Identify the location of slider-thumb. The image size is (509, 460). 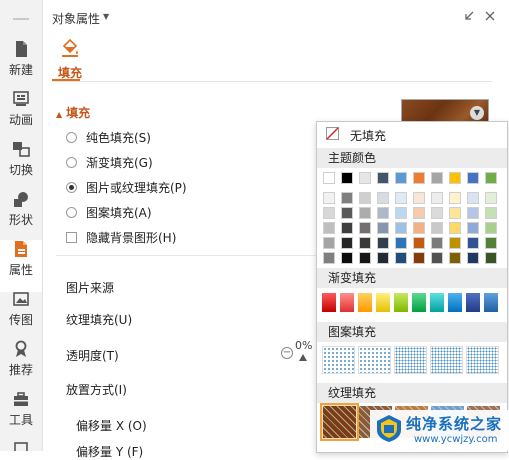
(303, 357).